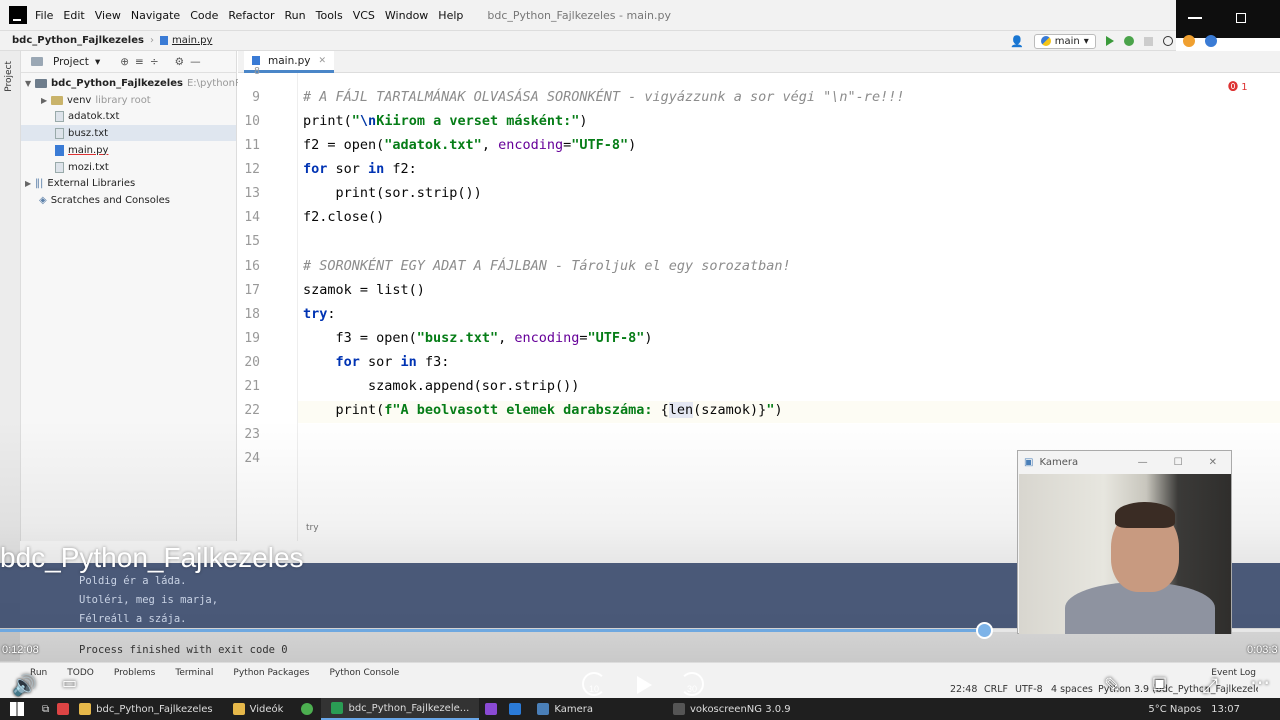  What do you see at coordinates (81, 150) in the screenshot?
I see `tree-item-main: main.py` at bounding box center [81, 150].